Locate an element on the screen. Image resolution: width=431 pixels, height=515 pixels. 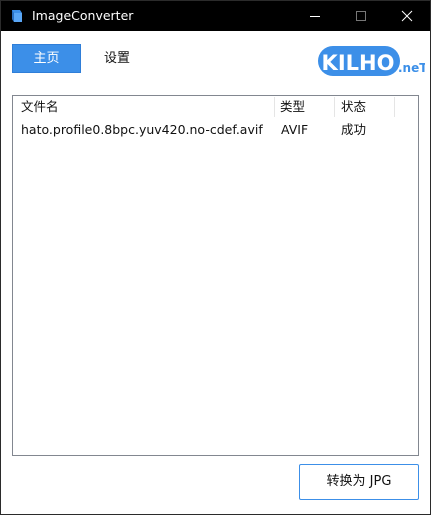
maximize-button is located at coordinates (361, 16).